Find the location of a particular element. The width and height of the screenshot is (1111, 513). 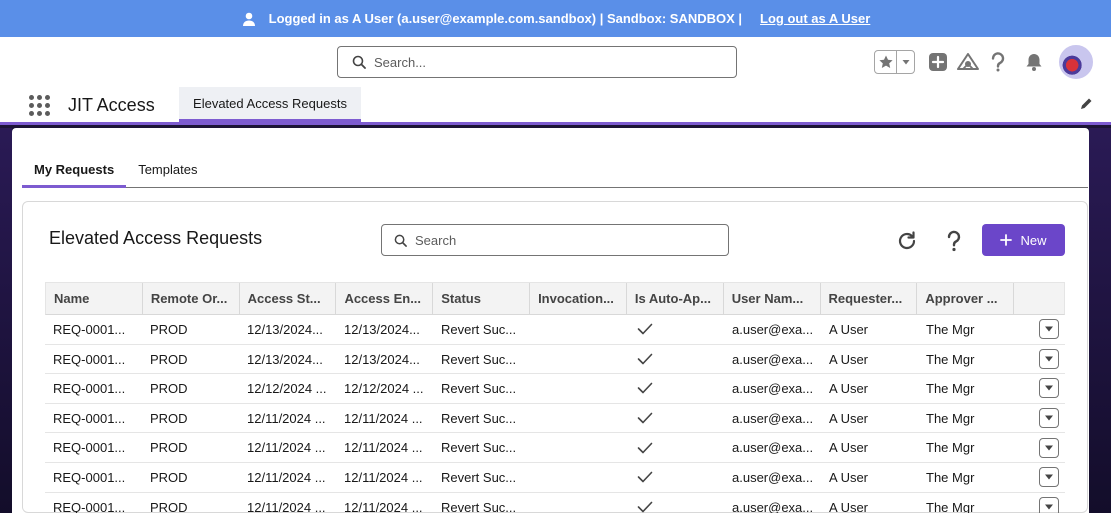

pencil-icon is located at coordinates (1086, 105).